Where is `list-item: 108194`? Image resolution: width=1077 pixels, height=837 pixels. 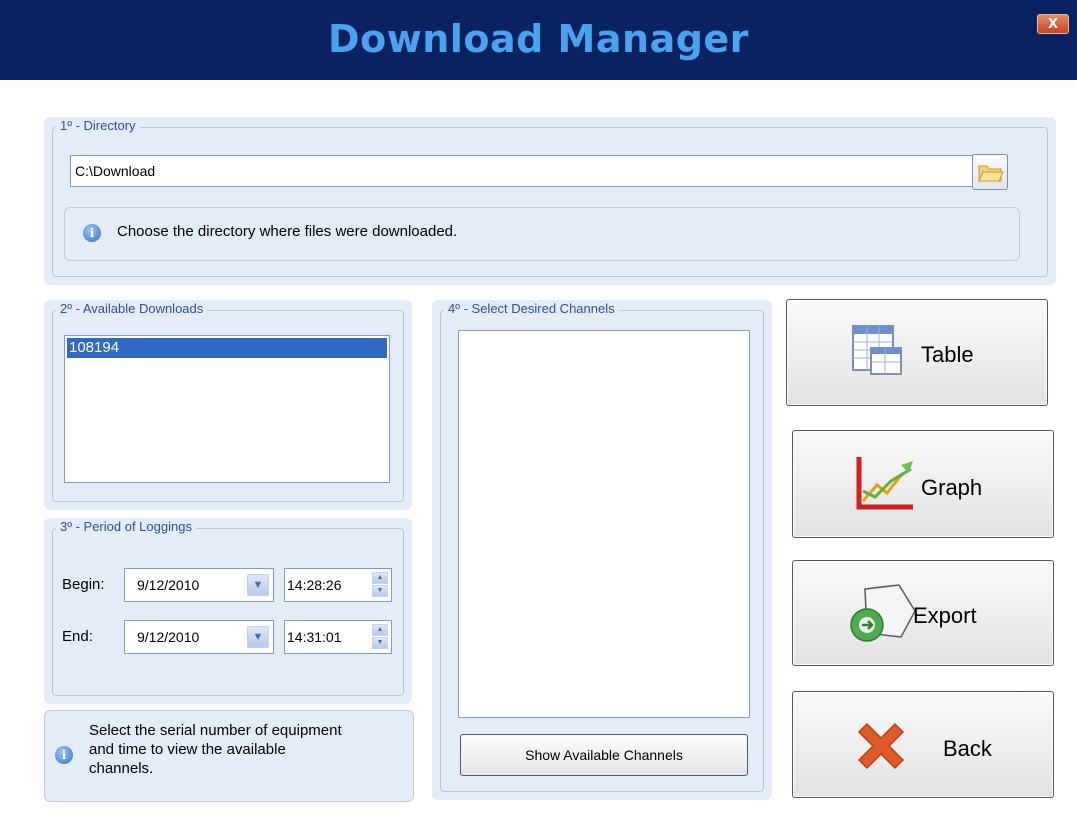
list-item: 108194 is located at coordinates (227, 348).